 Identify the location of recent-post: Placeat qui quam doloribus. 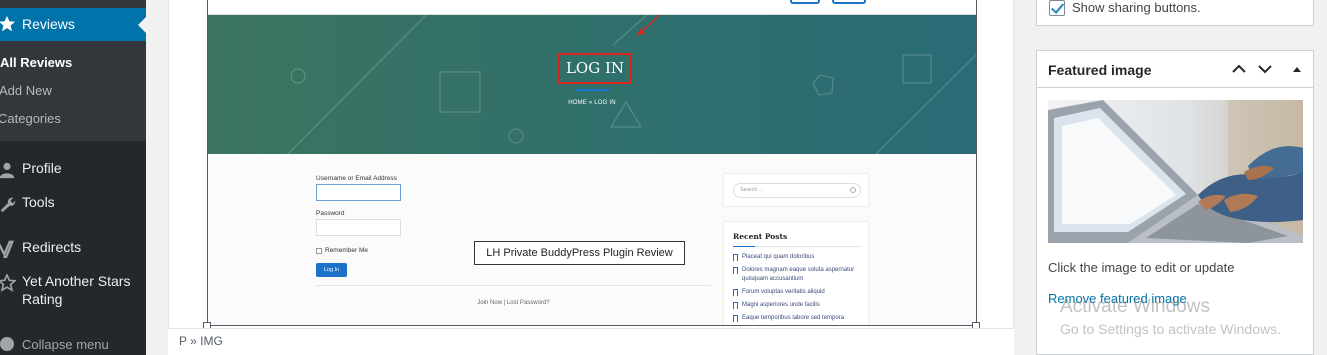
(798, 257).